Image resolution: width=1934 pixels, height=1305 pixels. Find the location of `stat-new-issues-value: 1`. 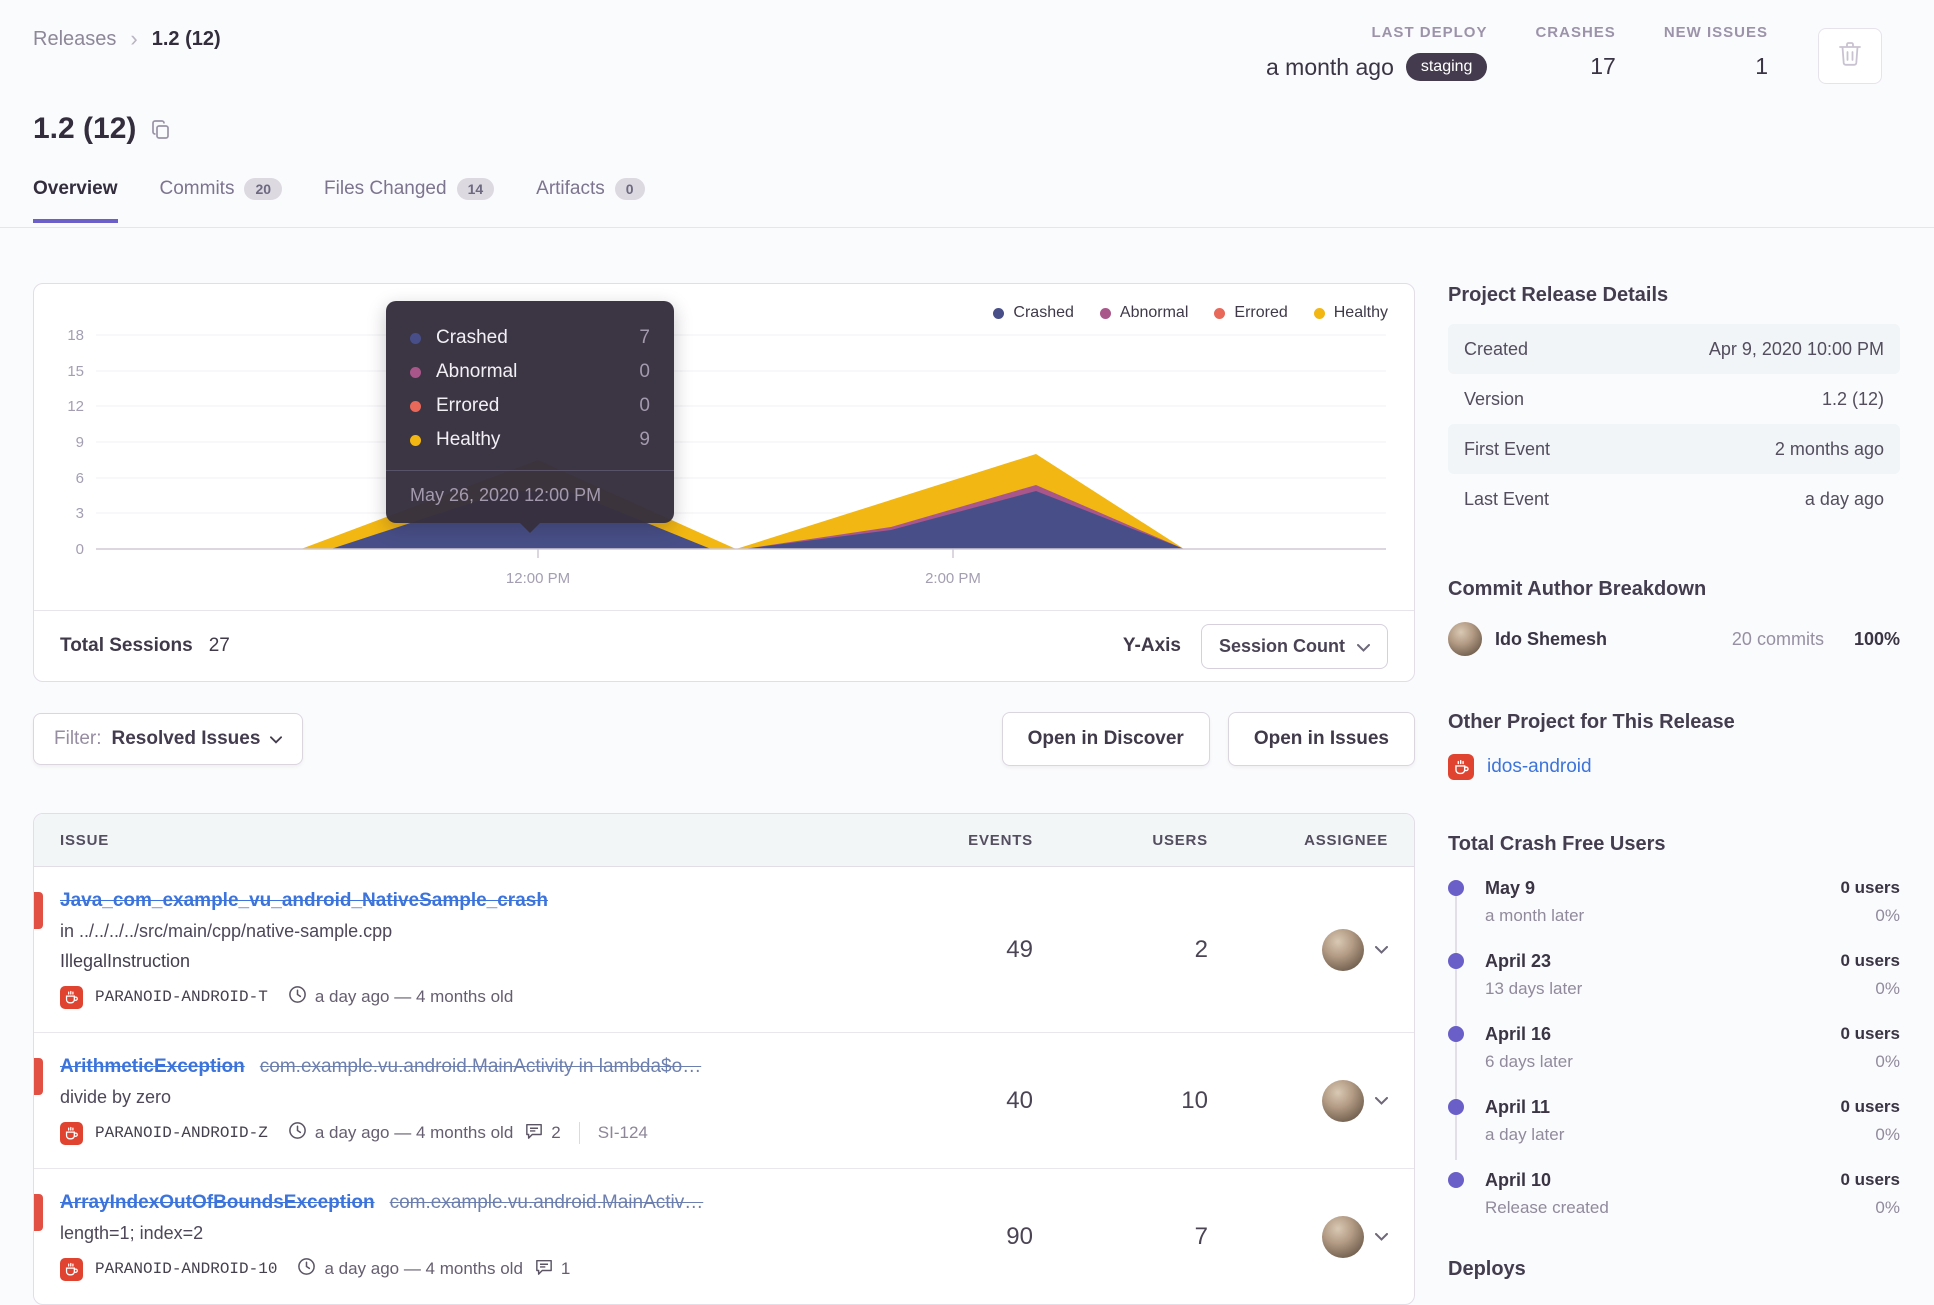

stat-new-issues-value: 1 is located at coordinates (1761, 66).